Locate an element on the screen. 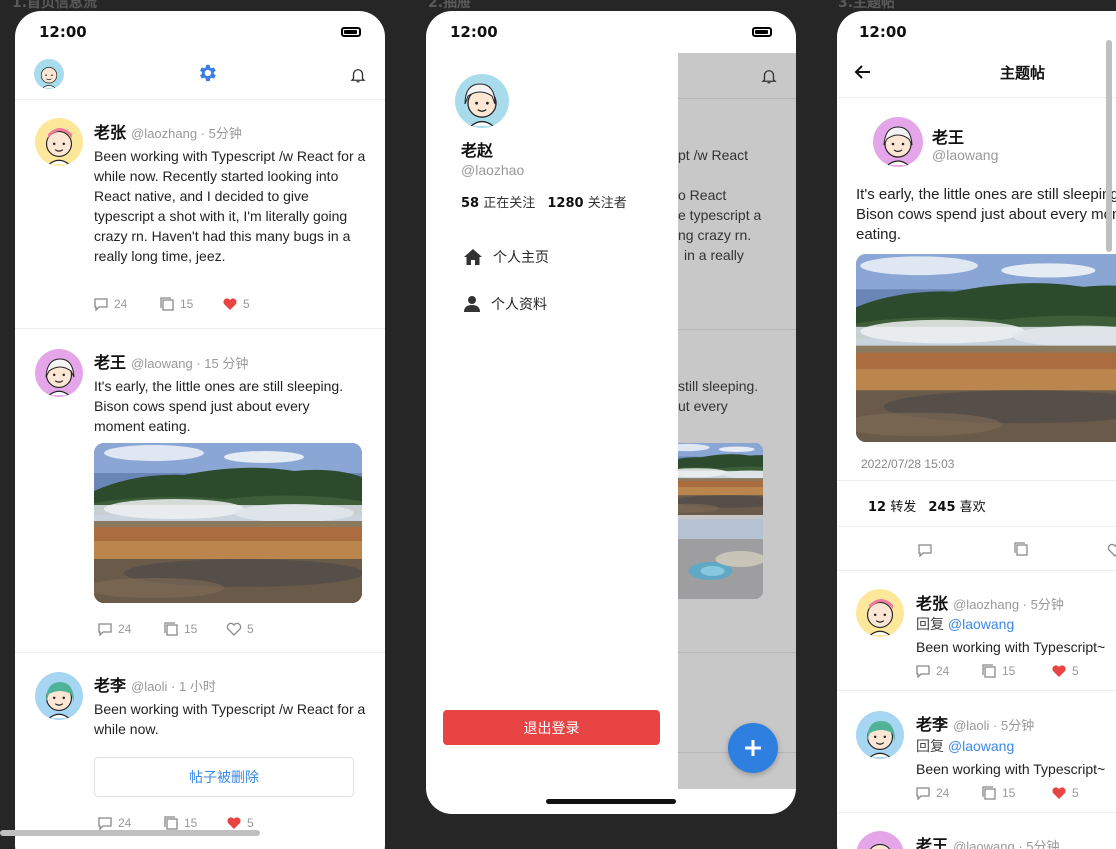 Image resolution: width=1116 pixels, height=849 pixels. post-author-handle: @laowang · 15 分钟 is located at coordinates (190, 363).